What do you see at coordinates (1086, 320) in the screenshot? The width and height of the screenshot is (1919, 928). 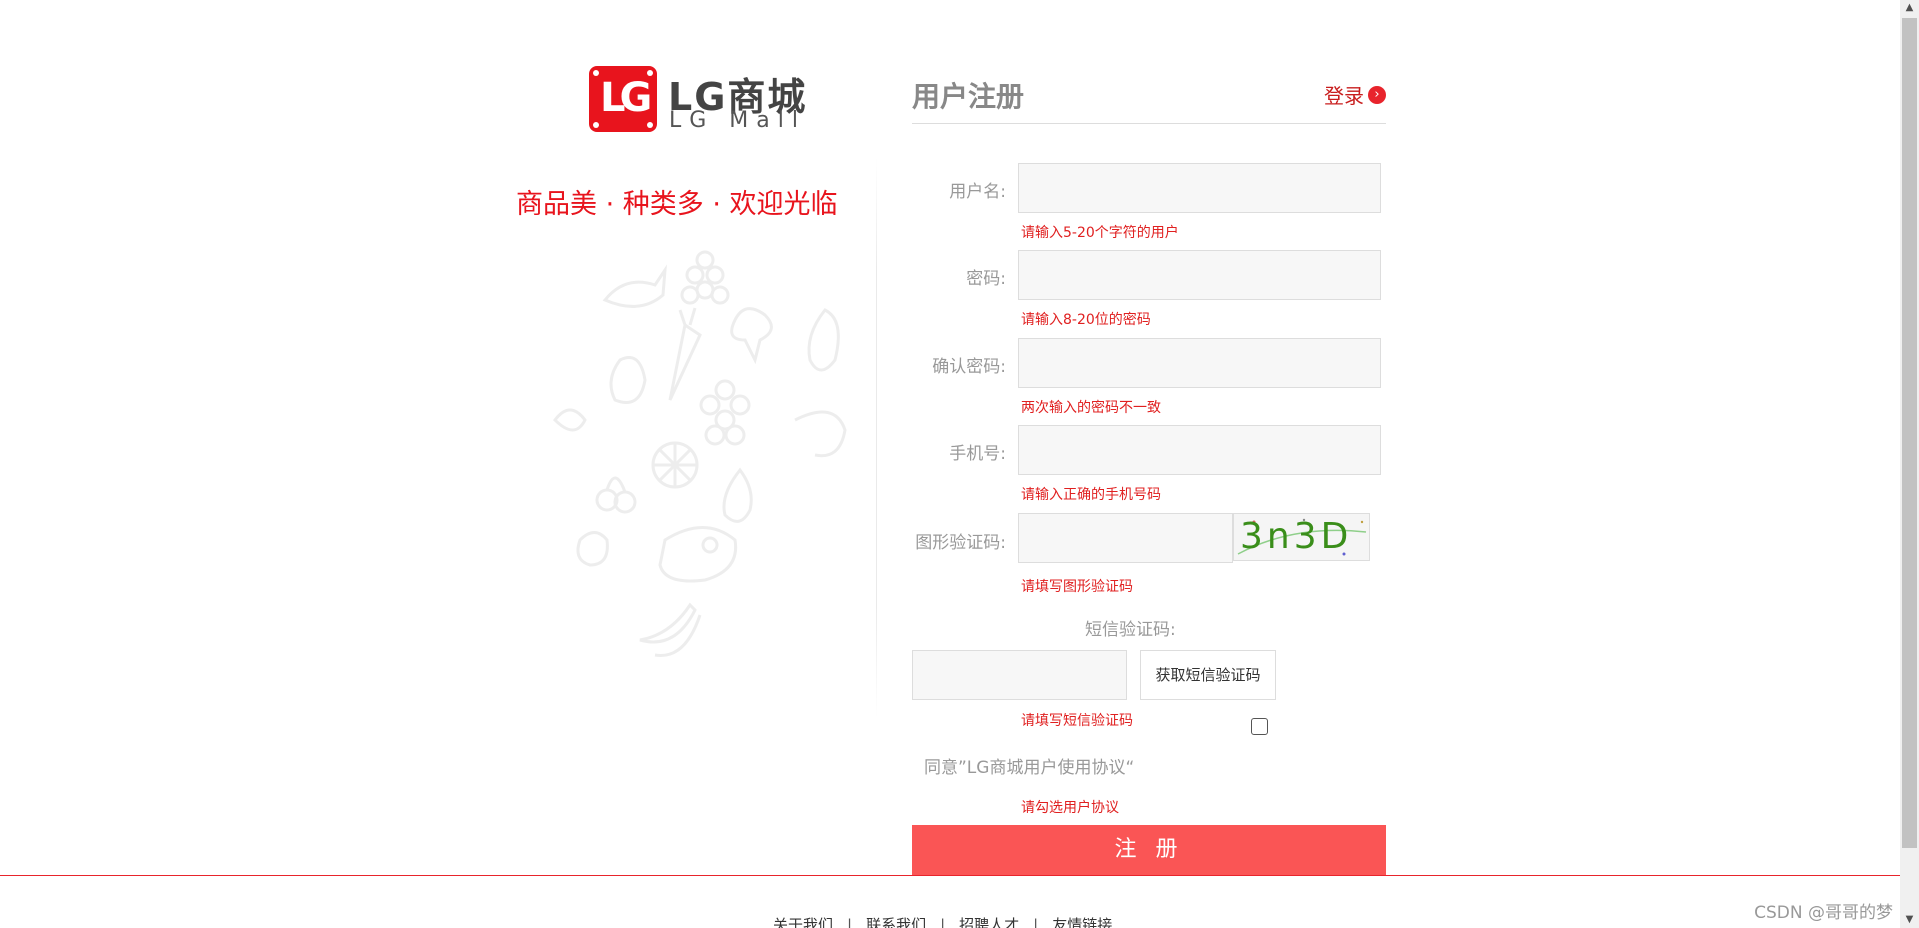 I see `password-hint: 请输入8-20位的密码` at bounding box center [1086, 320].